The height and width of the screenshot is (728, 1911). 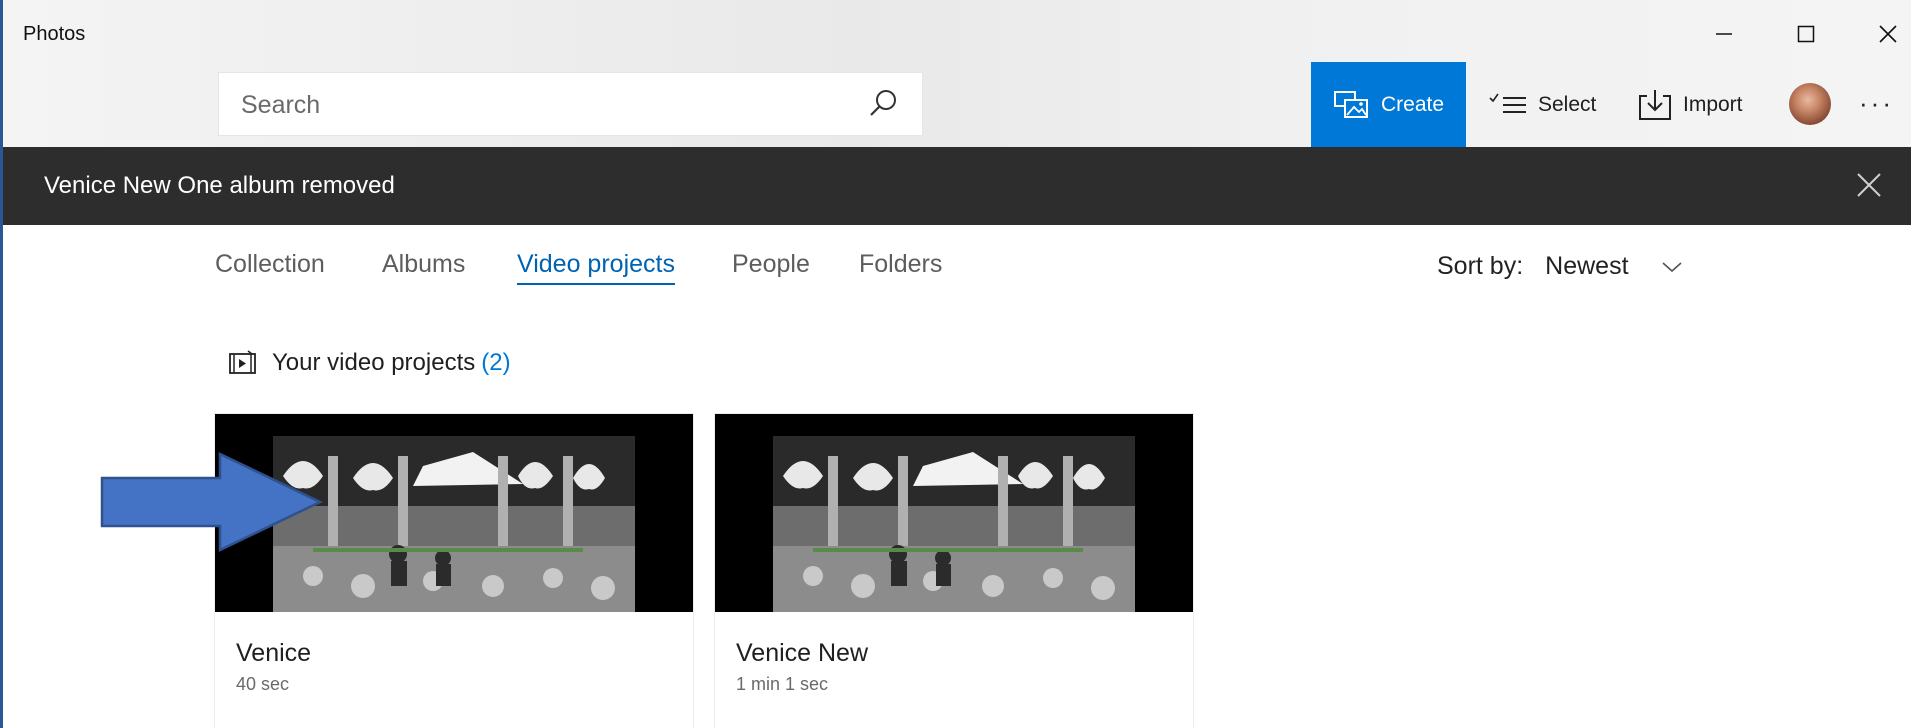 I want to click on tab-folders: Folders, so click(x=900, y=264).